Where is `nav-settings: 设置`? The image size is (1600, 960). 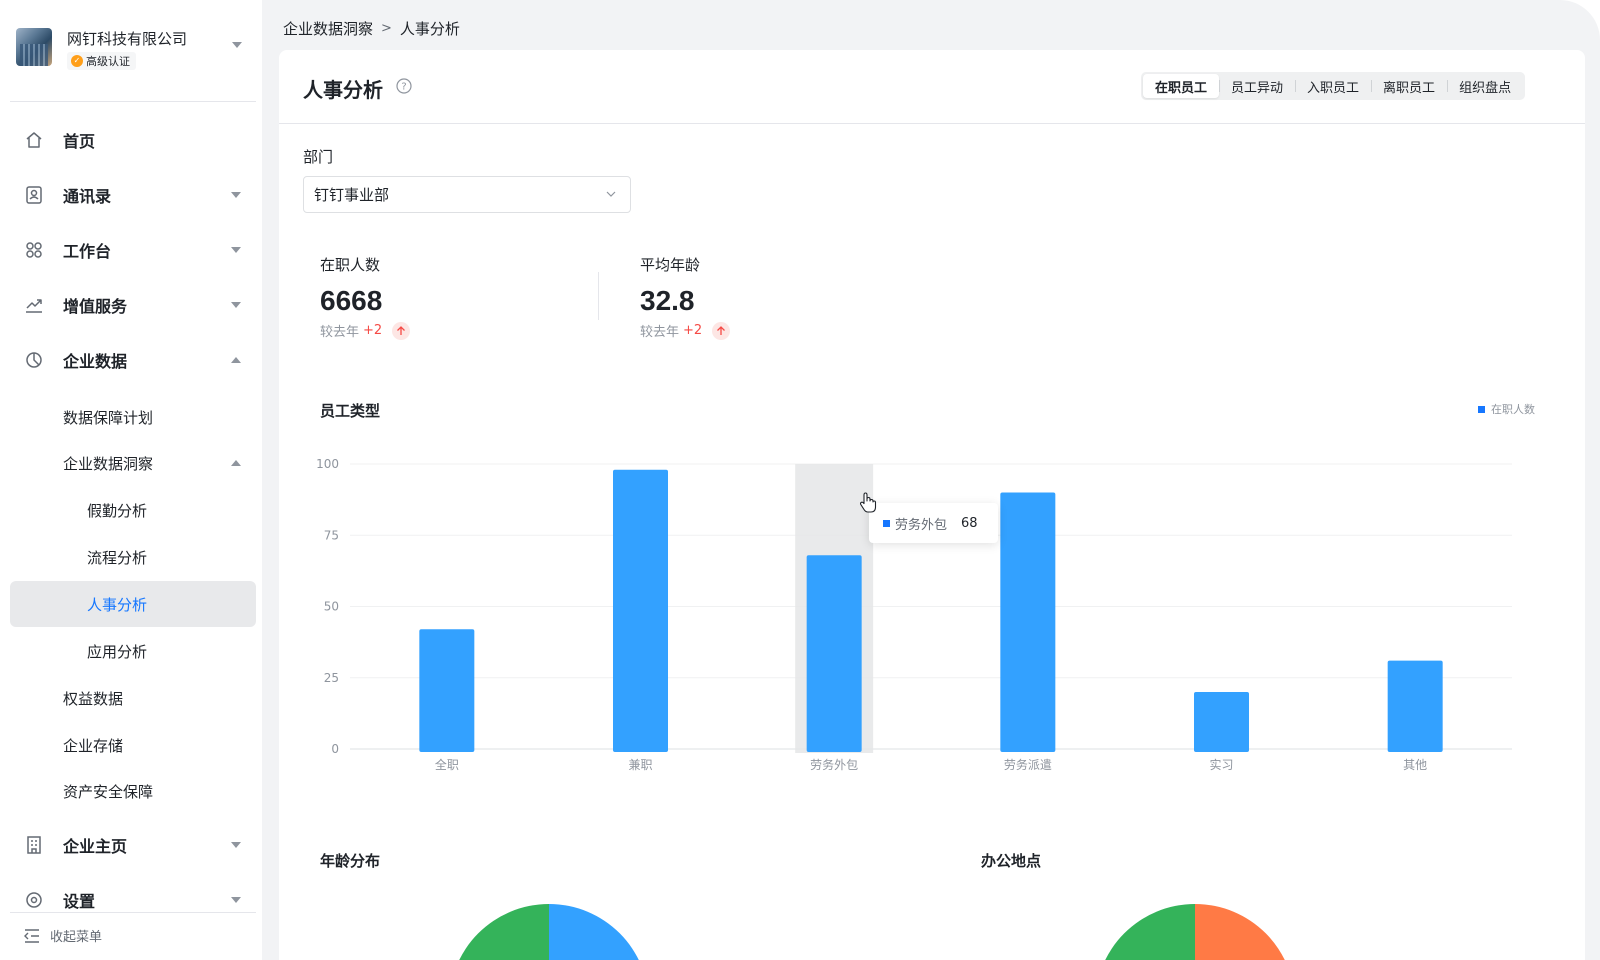
nav-settings: 设置 is located at coordinates (133, 900).